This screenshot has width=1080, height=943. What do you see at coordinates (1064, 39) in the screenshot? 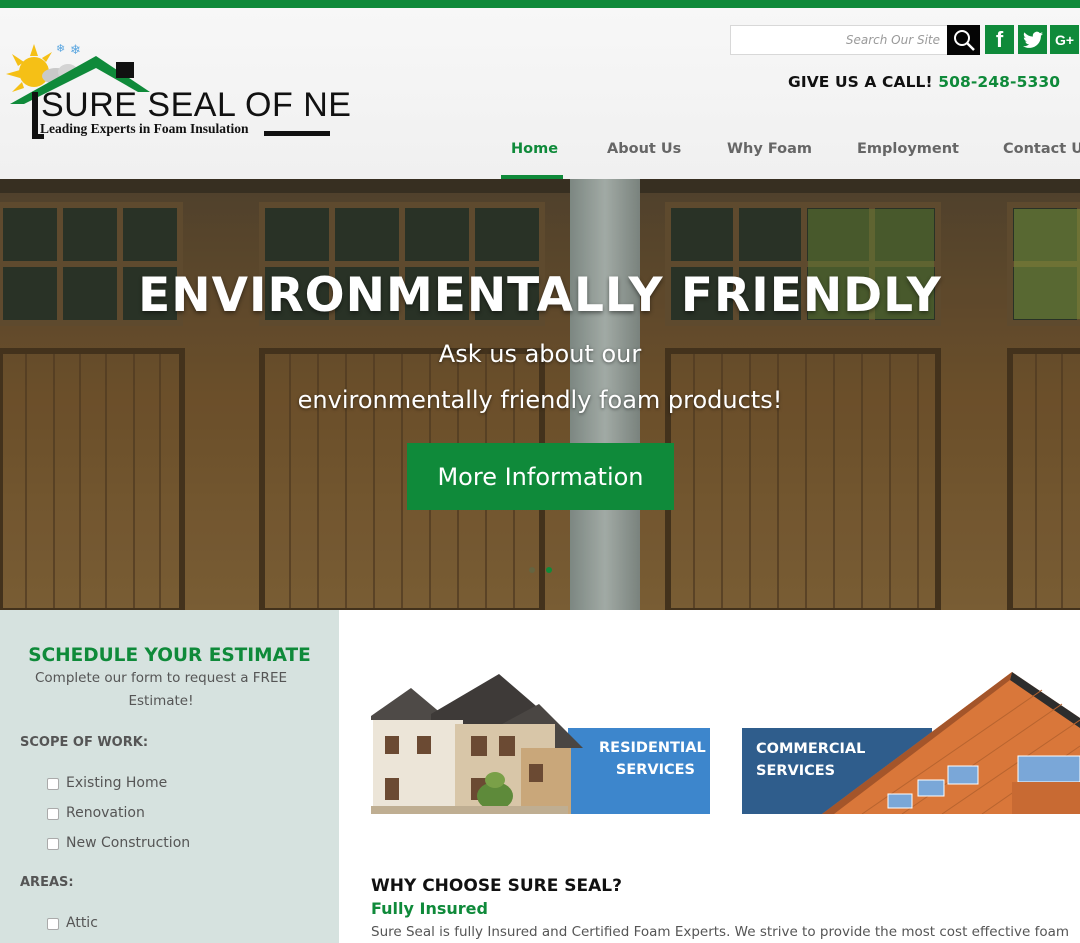
I see `google-plus-icon: G+` at bounding box center [1064, 39].